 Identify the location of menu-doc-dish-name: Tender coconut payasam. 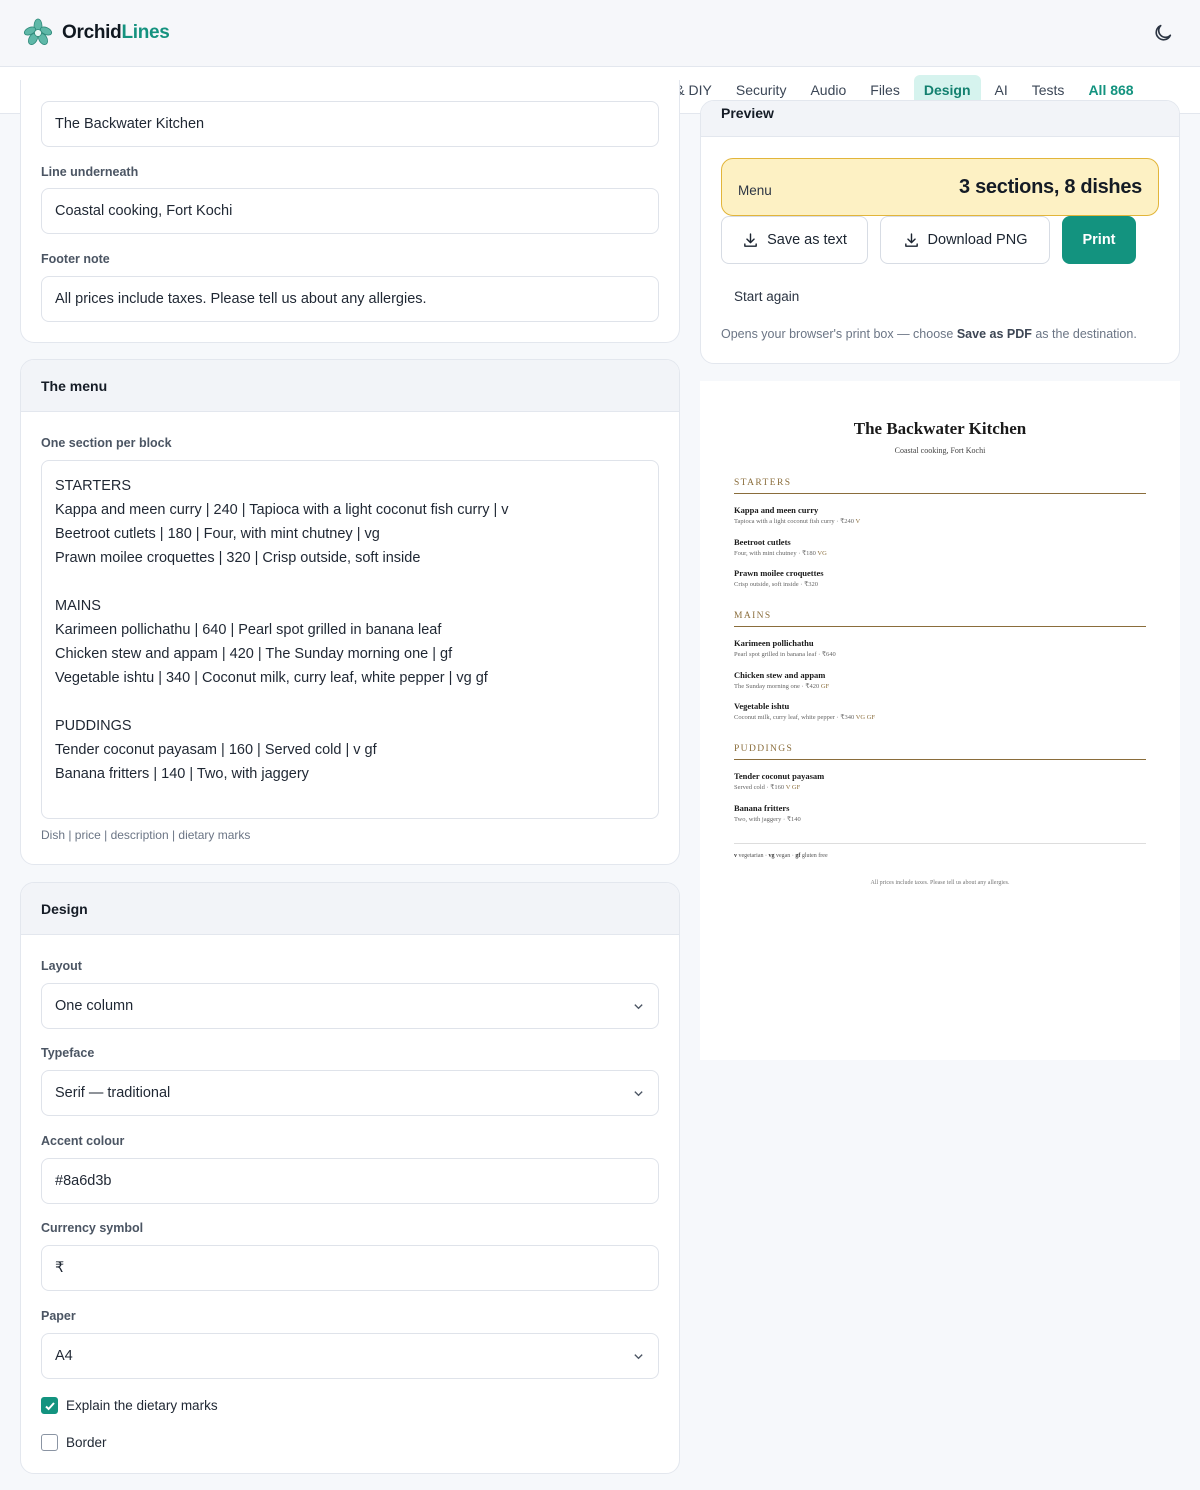
(779, 776).